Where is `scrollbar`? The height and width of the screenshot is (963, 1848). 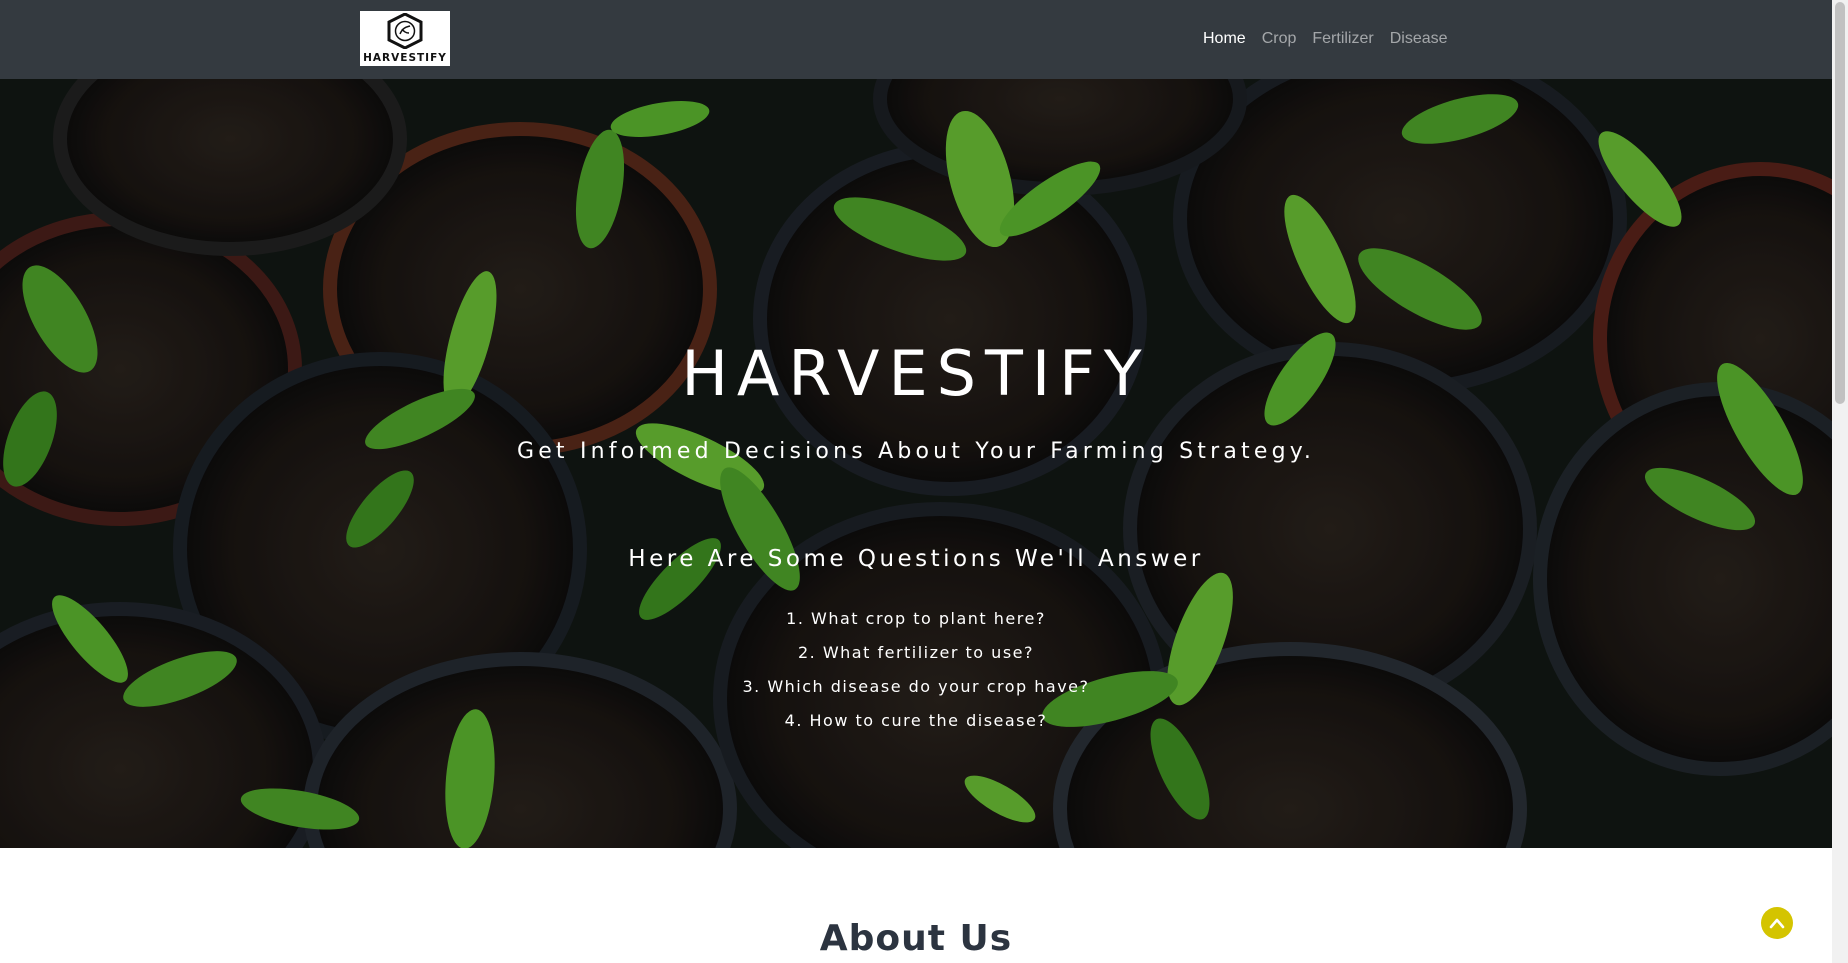
scrollbar is located at coordinates (1840, 481).